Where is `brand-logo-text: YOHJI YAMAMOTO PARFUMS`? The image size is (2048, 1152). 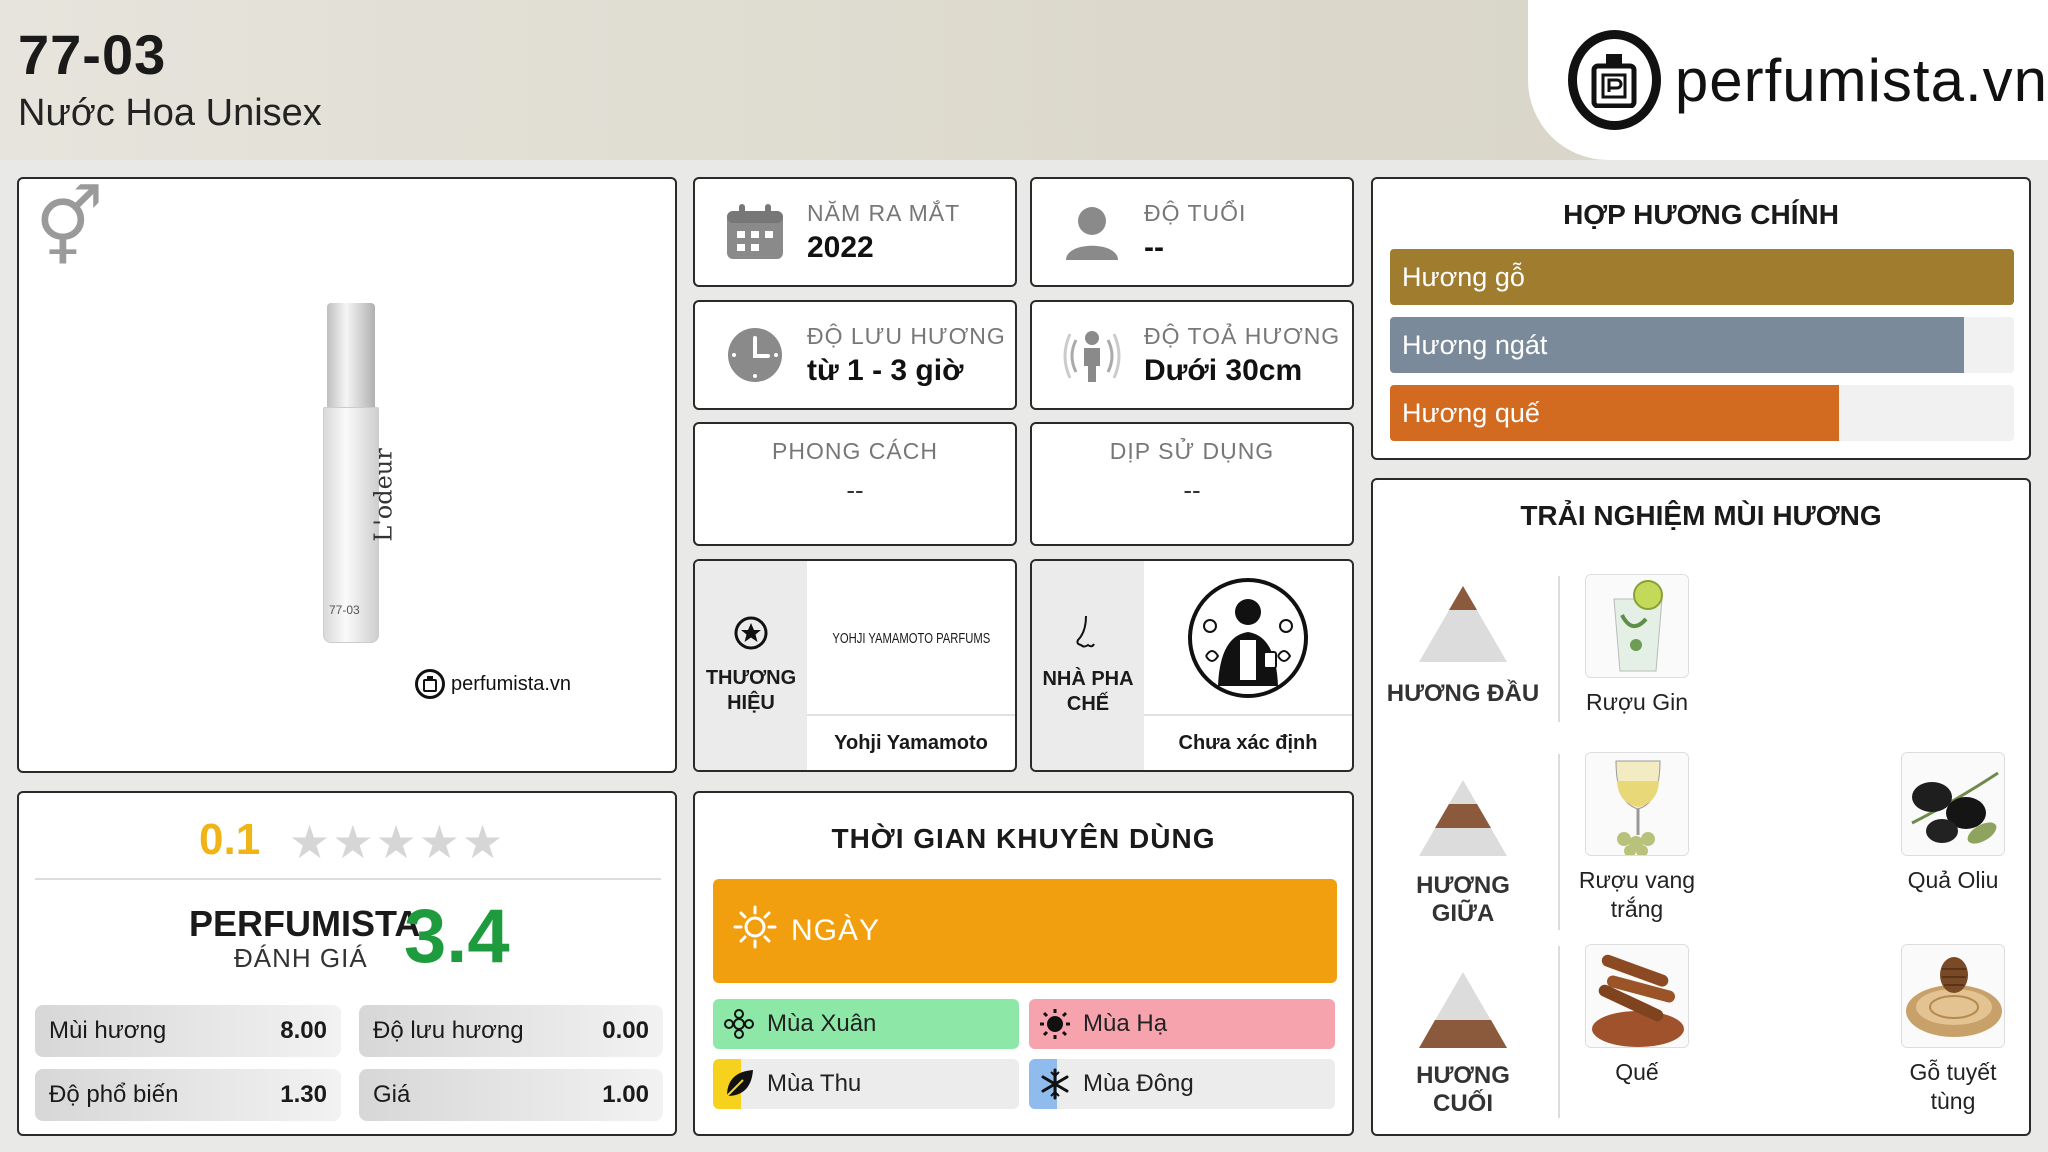 brand-logo-text: YOHJI YAMAMOTO PARFUMS is located at coordinates (911, 638).